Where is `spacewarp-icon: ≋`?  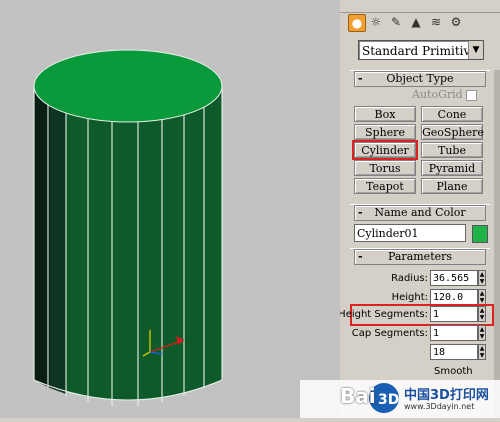
spacewarp-icon: ≋ is located at coordinates (436, 22).